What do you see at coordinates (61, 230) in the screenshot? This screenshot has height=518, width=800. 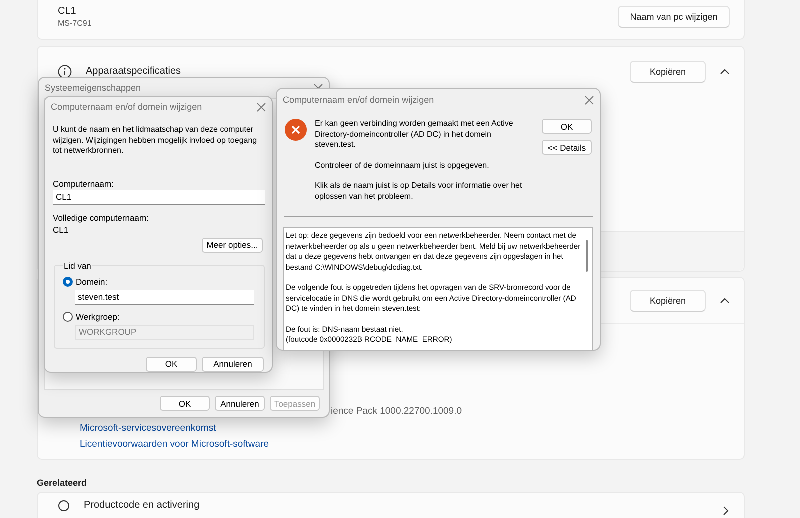 I see `full-name-text: CL1` at bounding box center [61, 230].